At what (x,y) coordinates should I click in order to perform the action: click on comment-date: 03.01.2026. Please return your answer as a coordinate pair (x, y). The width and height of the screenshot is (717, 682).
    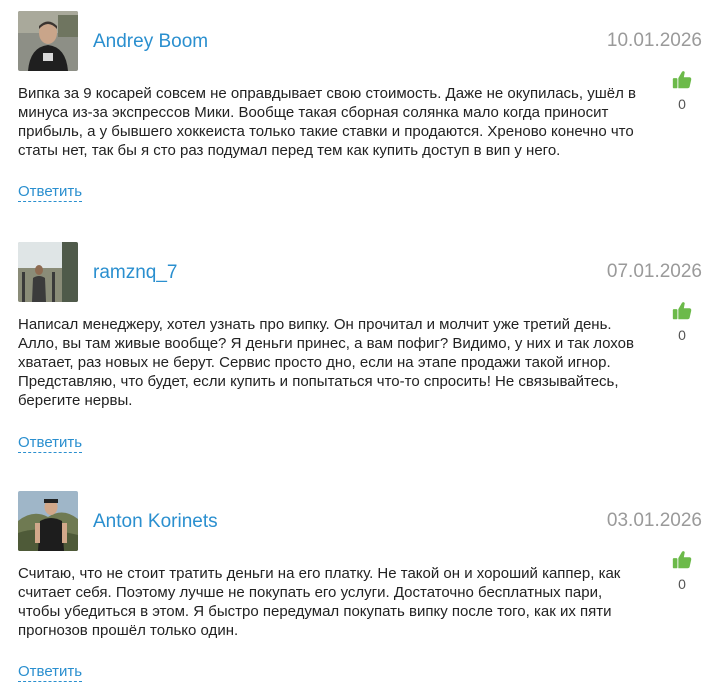
    Looking at the image, I should click on (654, 520).